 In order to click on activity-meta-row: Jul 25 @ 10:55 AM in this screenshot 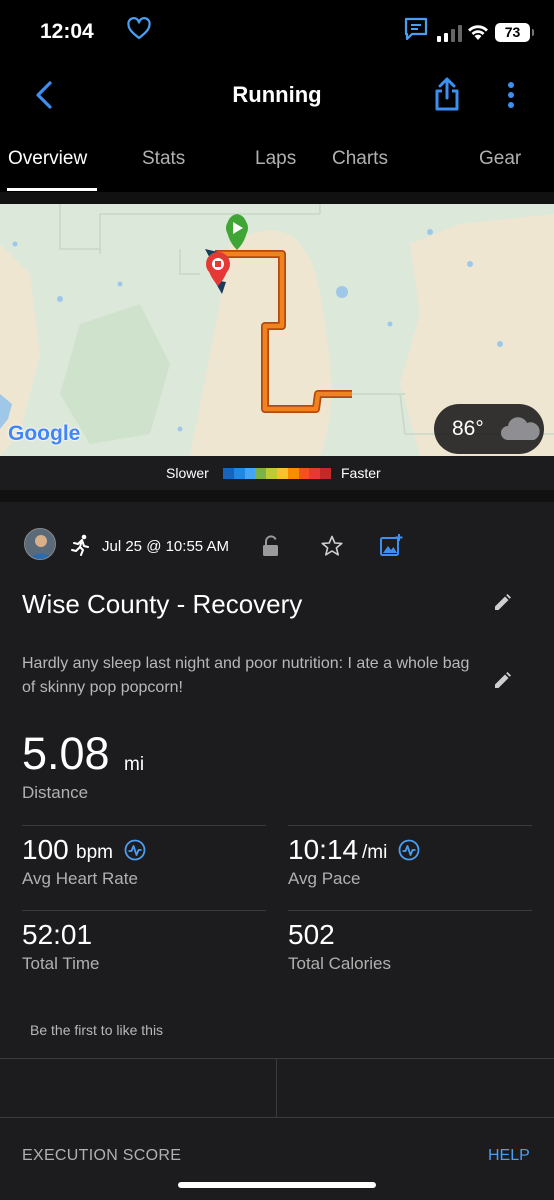, I will do `click(277, 546)`.